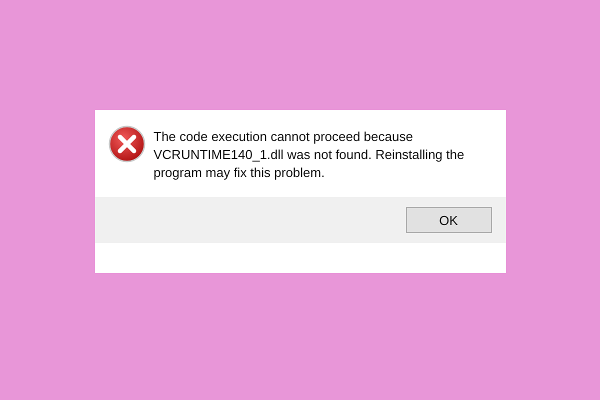 The image size is (600, 400). Describe the element at coordinates (449, 220) in the screenshot. I see `ok-button: OK` at that location.